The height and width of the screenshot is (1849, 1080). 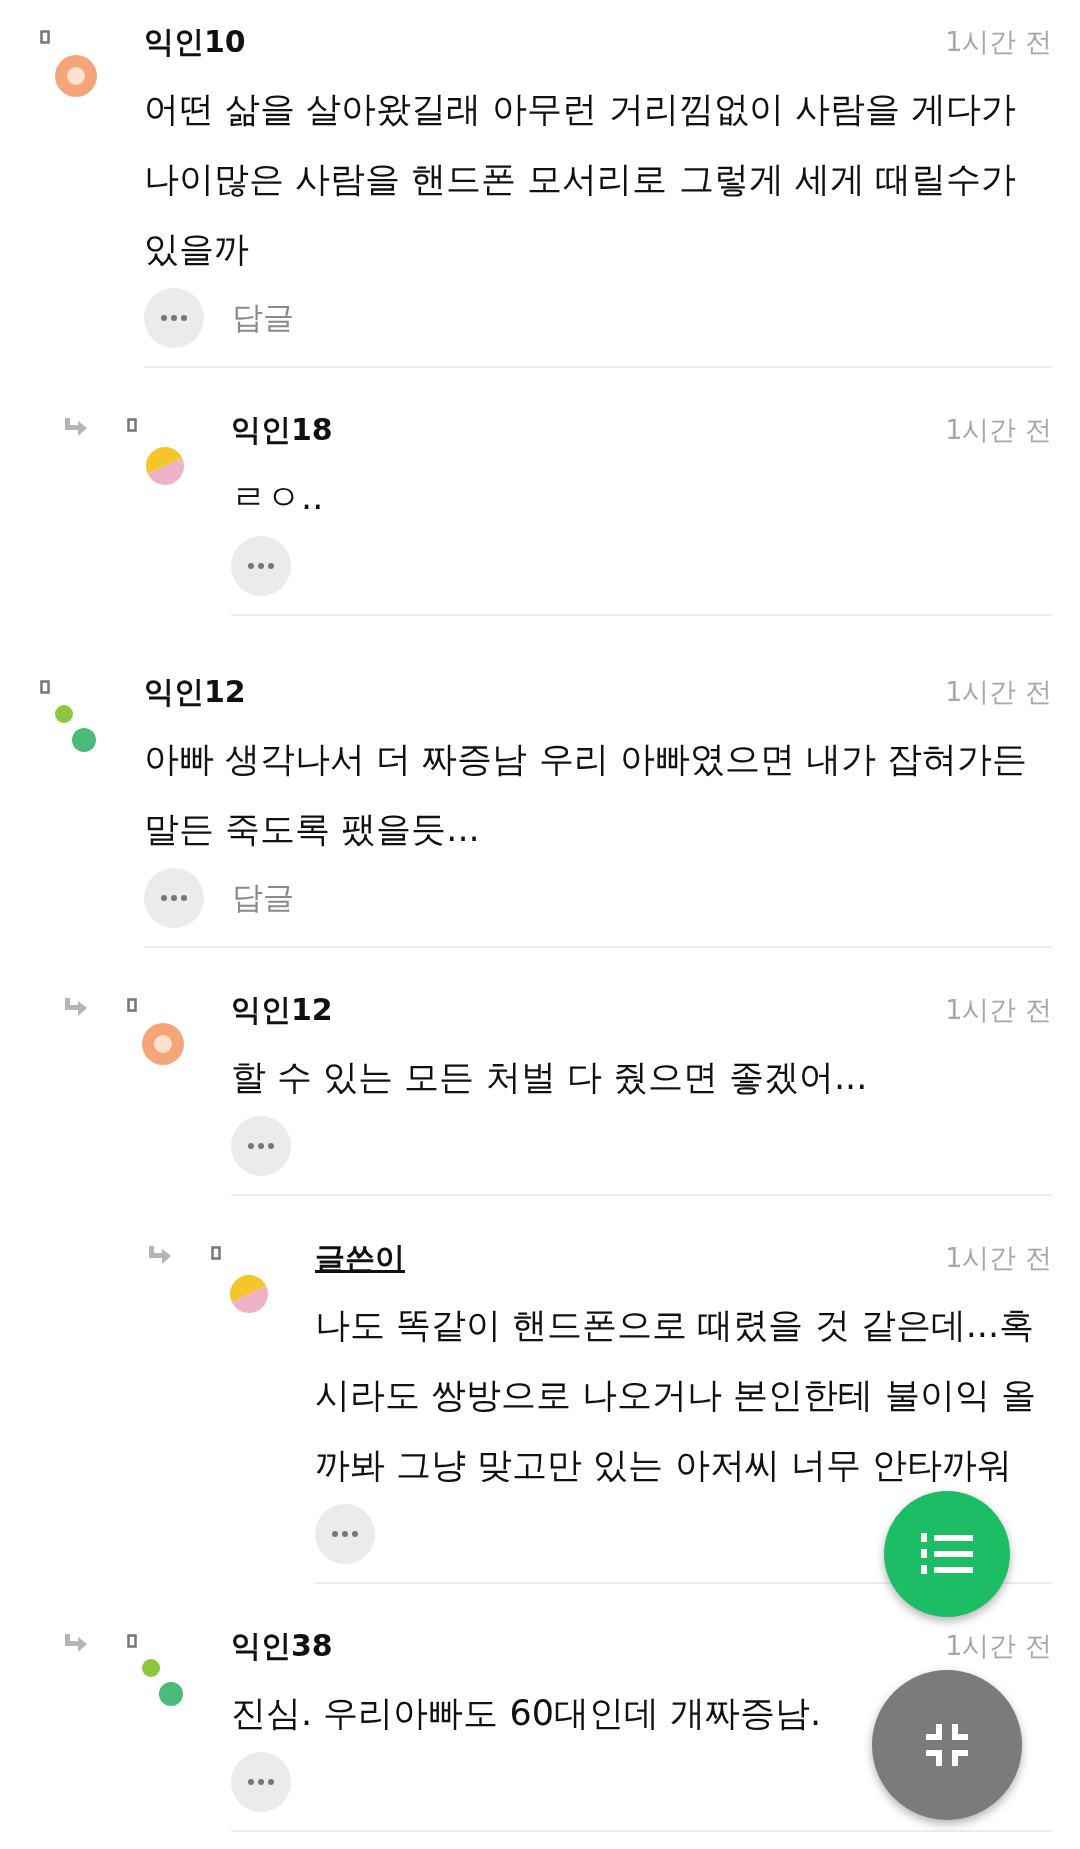 What do you see at coordinates (282, 430) in the screenshot?
I see `author-name: 익인18` at bounding box center [282, 430].